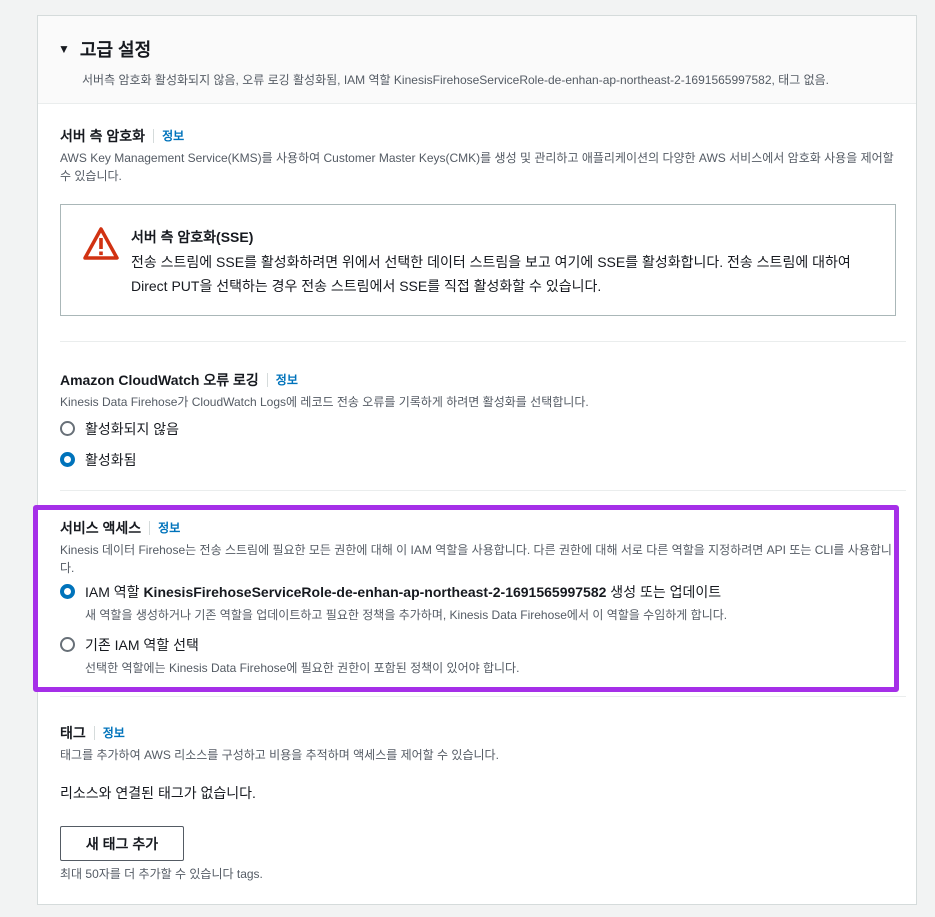 Image resolution: width=935 pixels, height=917 pixels. What do you see at coordinates (101, 243) in the screenshot?
I see `warning-icon` at bounding box center [101, 243].